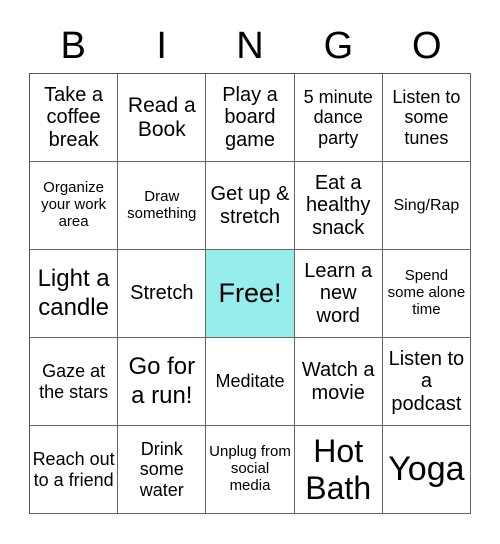  I want to click on bingo-cell: Go for a run!, so click(162, 382).